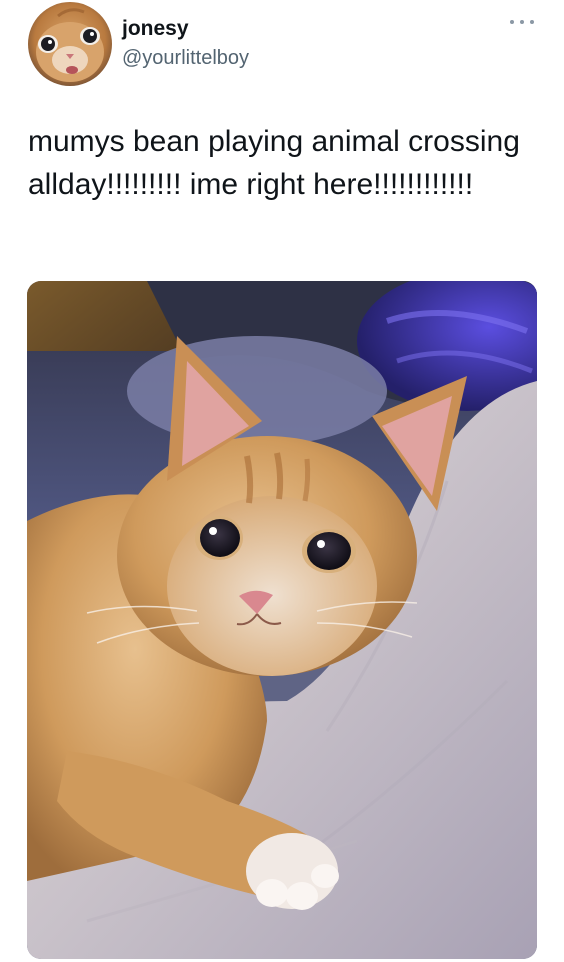 The image size is (564, 962). I want to click on display-name: jonesy, so click(185, 29).